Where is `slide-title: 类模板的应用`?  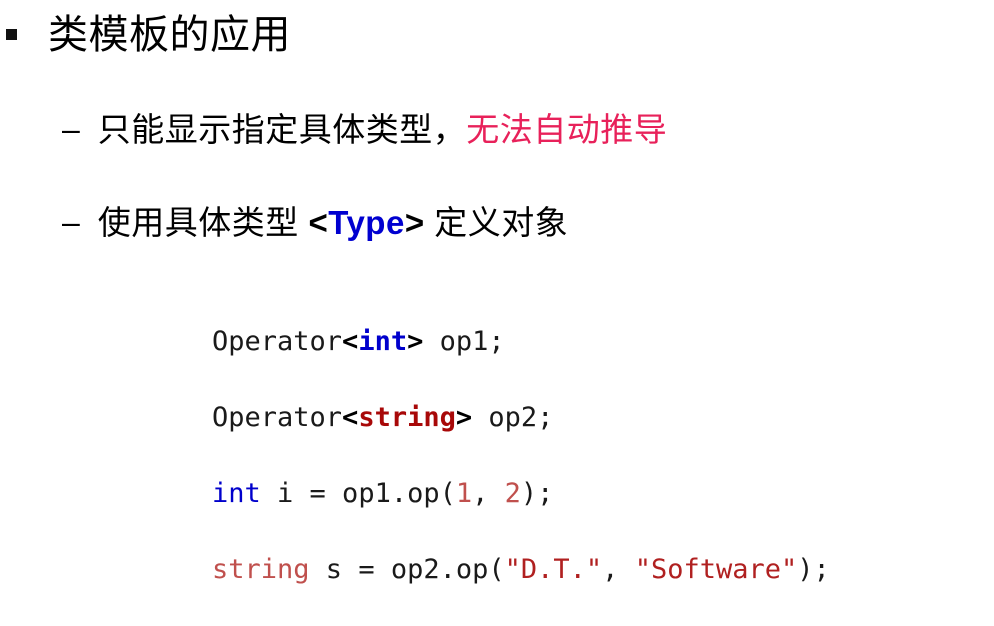
slide-title: 类模板的应用 is located at coordinates (169, 35).